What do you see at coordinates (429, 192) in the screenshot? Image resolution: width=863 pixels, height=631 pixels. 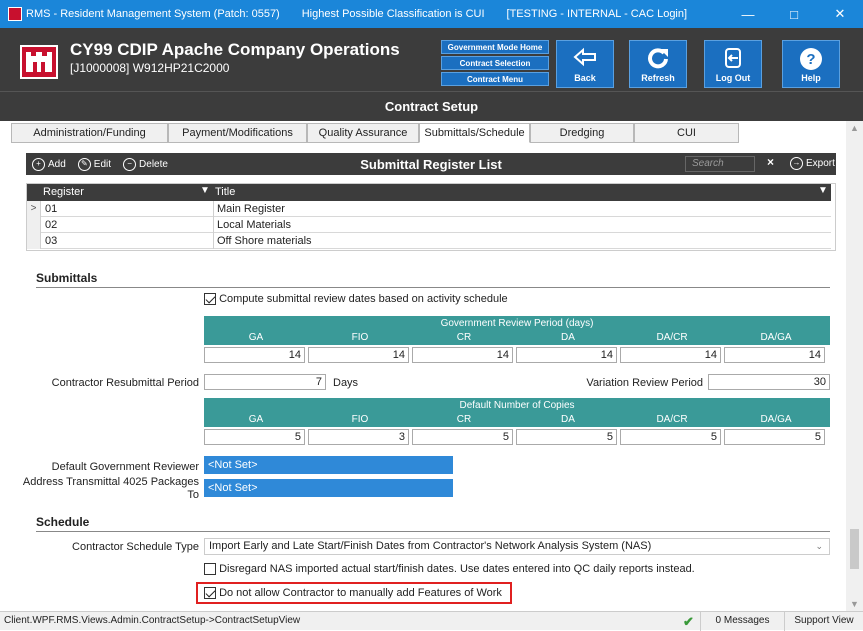 I see `grid-header: Register ▼ Title ▼` at bounding box center [429, 192].